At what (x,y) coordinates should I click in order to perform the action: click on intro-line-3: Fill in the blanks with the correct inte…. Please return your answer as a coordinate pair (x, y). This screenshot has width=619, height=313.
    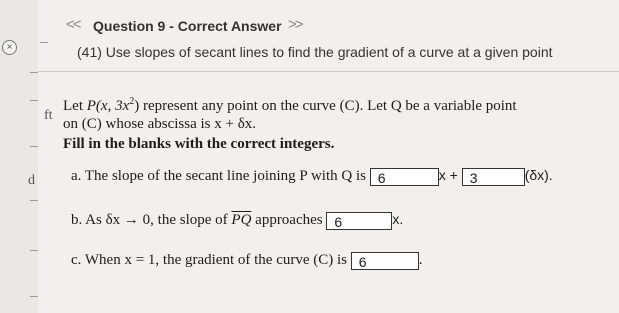
    Looking at the image, I should click on (199, 144).